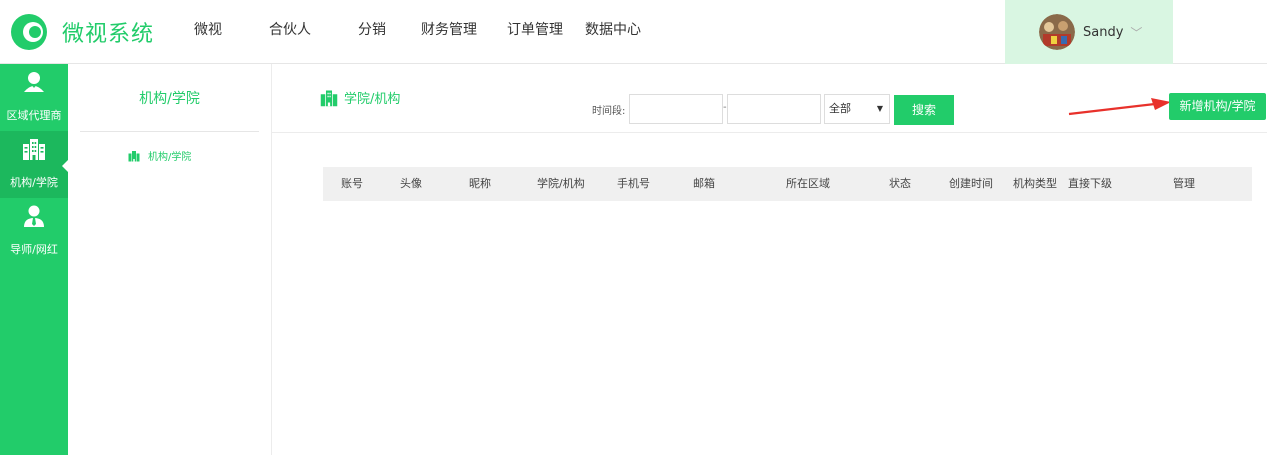 Image resolution: width=1267 pixels, height=455 pixels. I want to click on breadcrumb: 学院/机构, so click(360, 97).